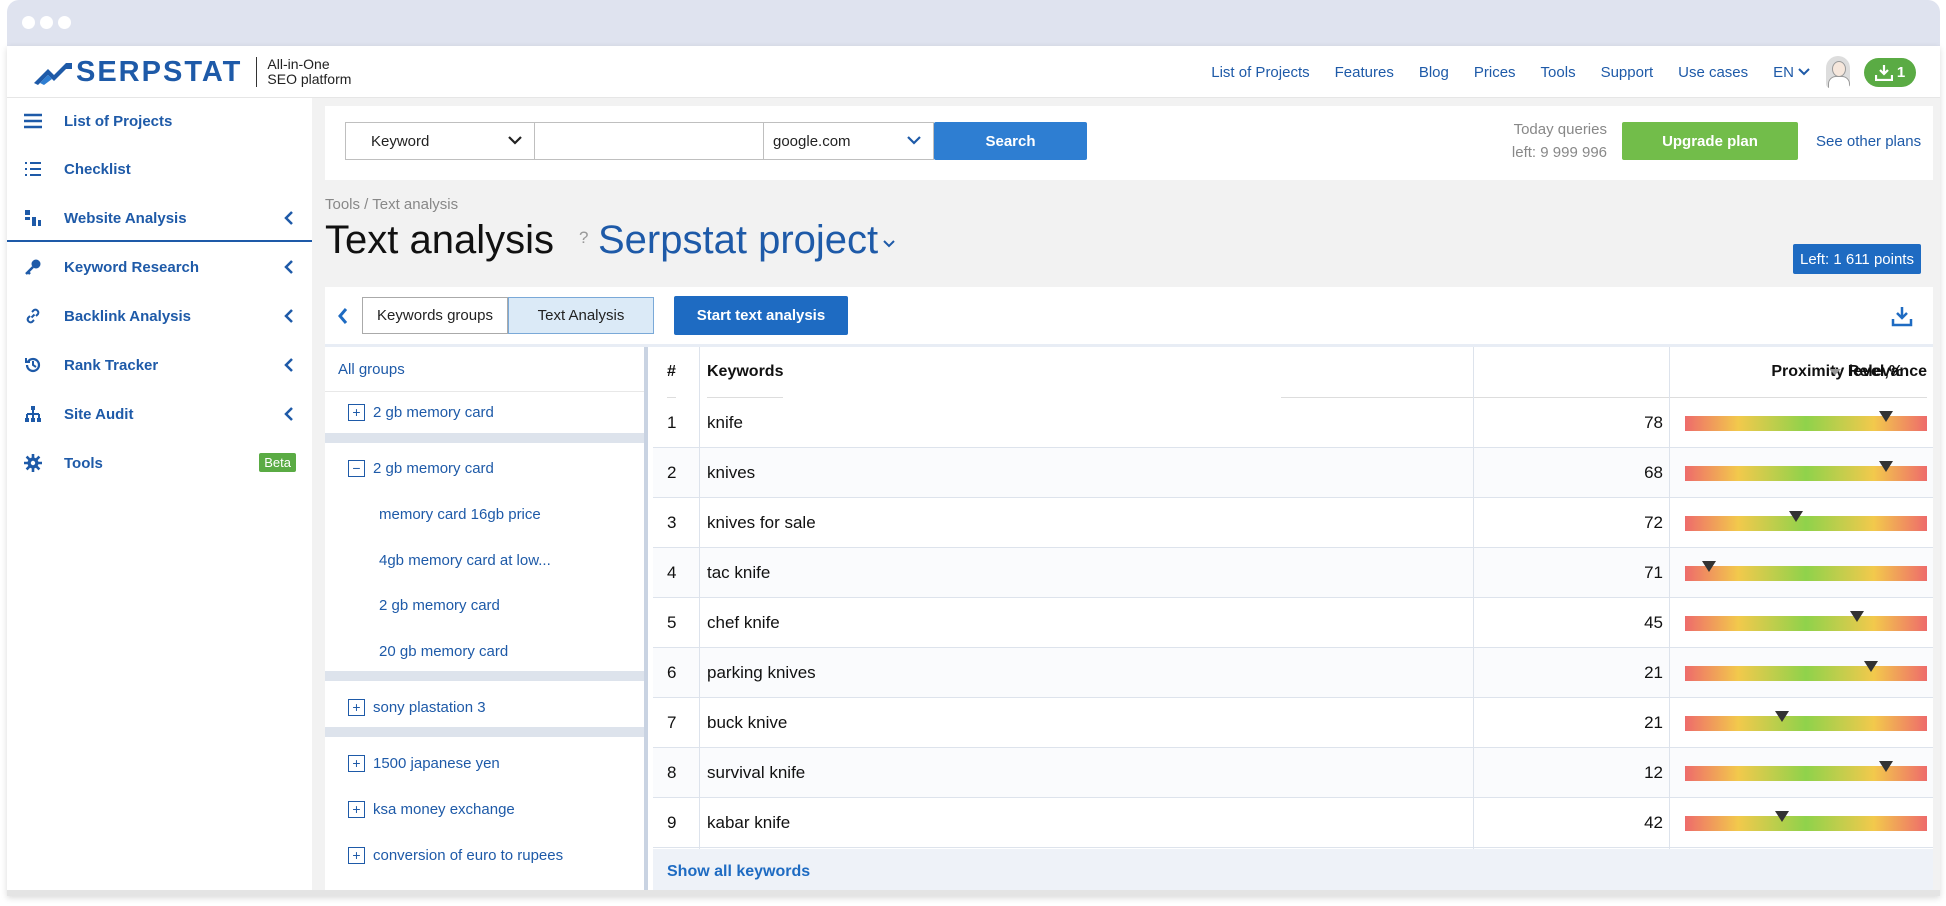  What do you see at coordinates (484, 468) in the screenshot?
I see `group-item-expanded: − 2 gb memory card` at bounding box center [484, 468].